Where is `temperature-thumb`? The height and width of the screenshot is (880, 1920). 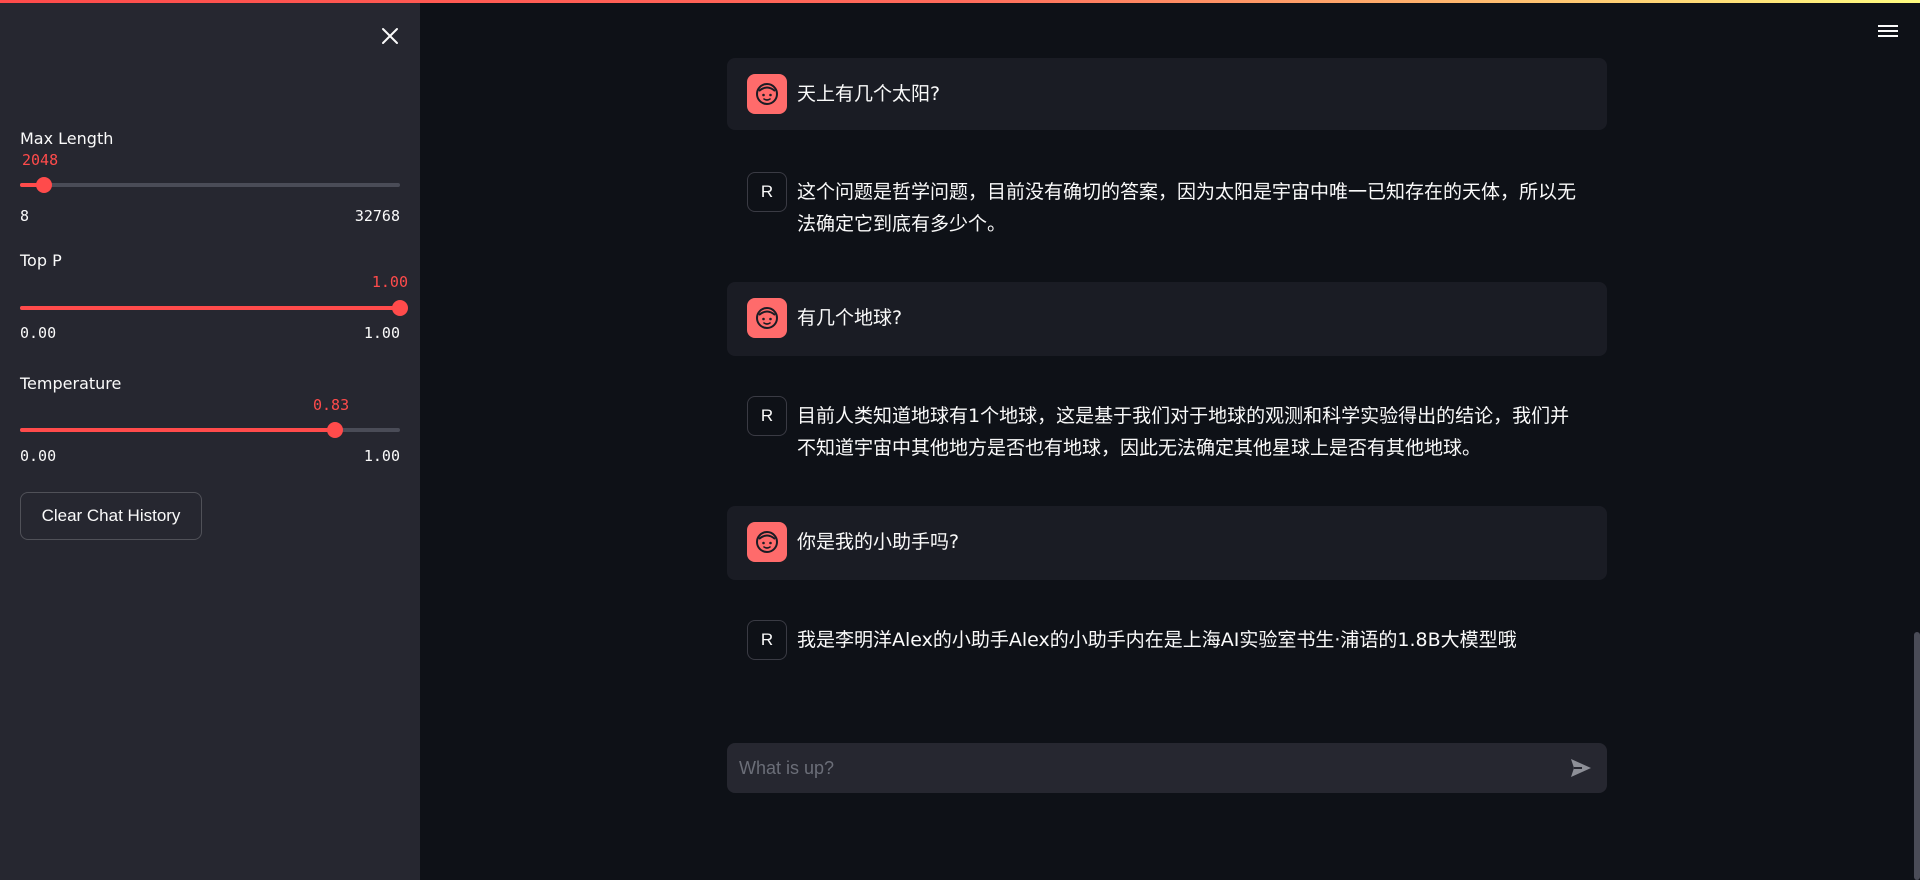 temperature-thumb is located at coordinates (335, 430).